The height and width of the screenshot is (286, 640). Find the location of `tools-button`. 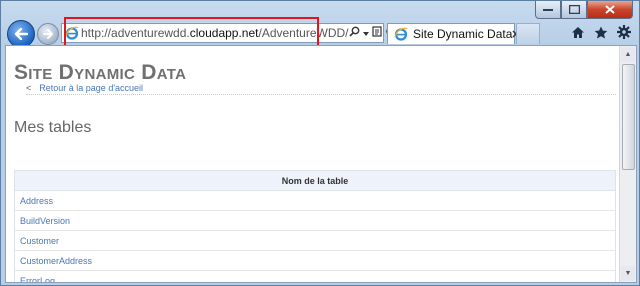

tools-button is located at coordinates (624, 32).